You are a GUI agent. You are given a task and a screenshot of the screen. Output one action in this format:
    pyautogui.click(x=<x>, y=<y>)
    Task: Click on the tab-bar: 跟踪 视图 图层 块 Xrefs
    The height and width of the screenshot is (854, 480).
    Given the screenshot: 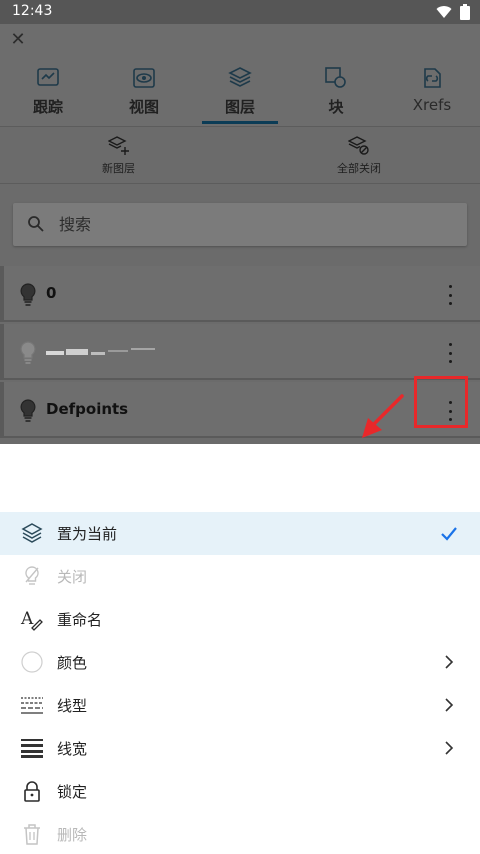 What is the action you would take?
    pyautogui.click(x=240, y=93)
    